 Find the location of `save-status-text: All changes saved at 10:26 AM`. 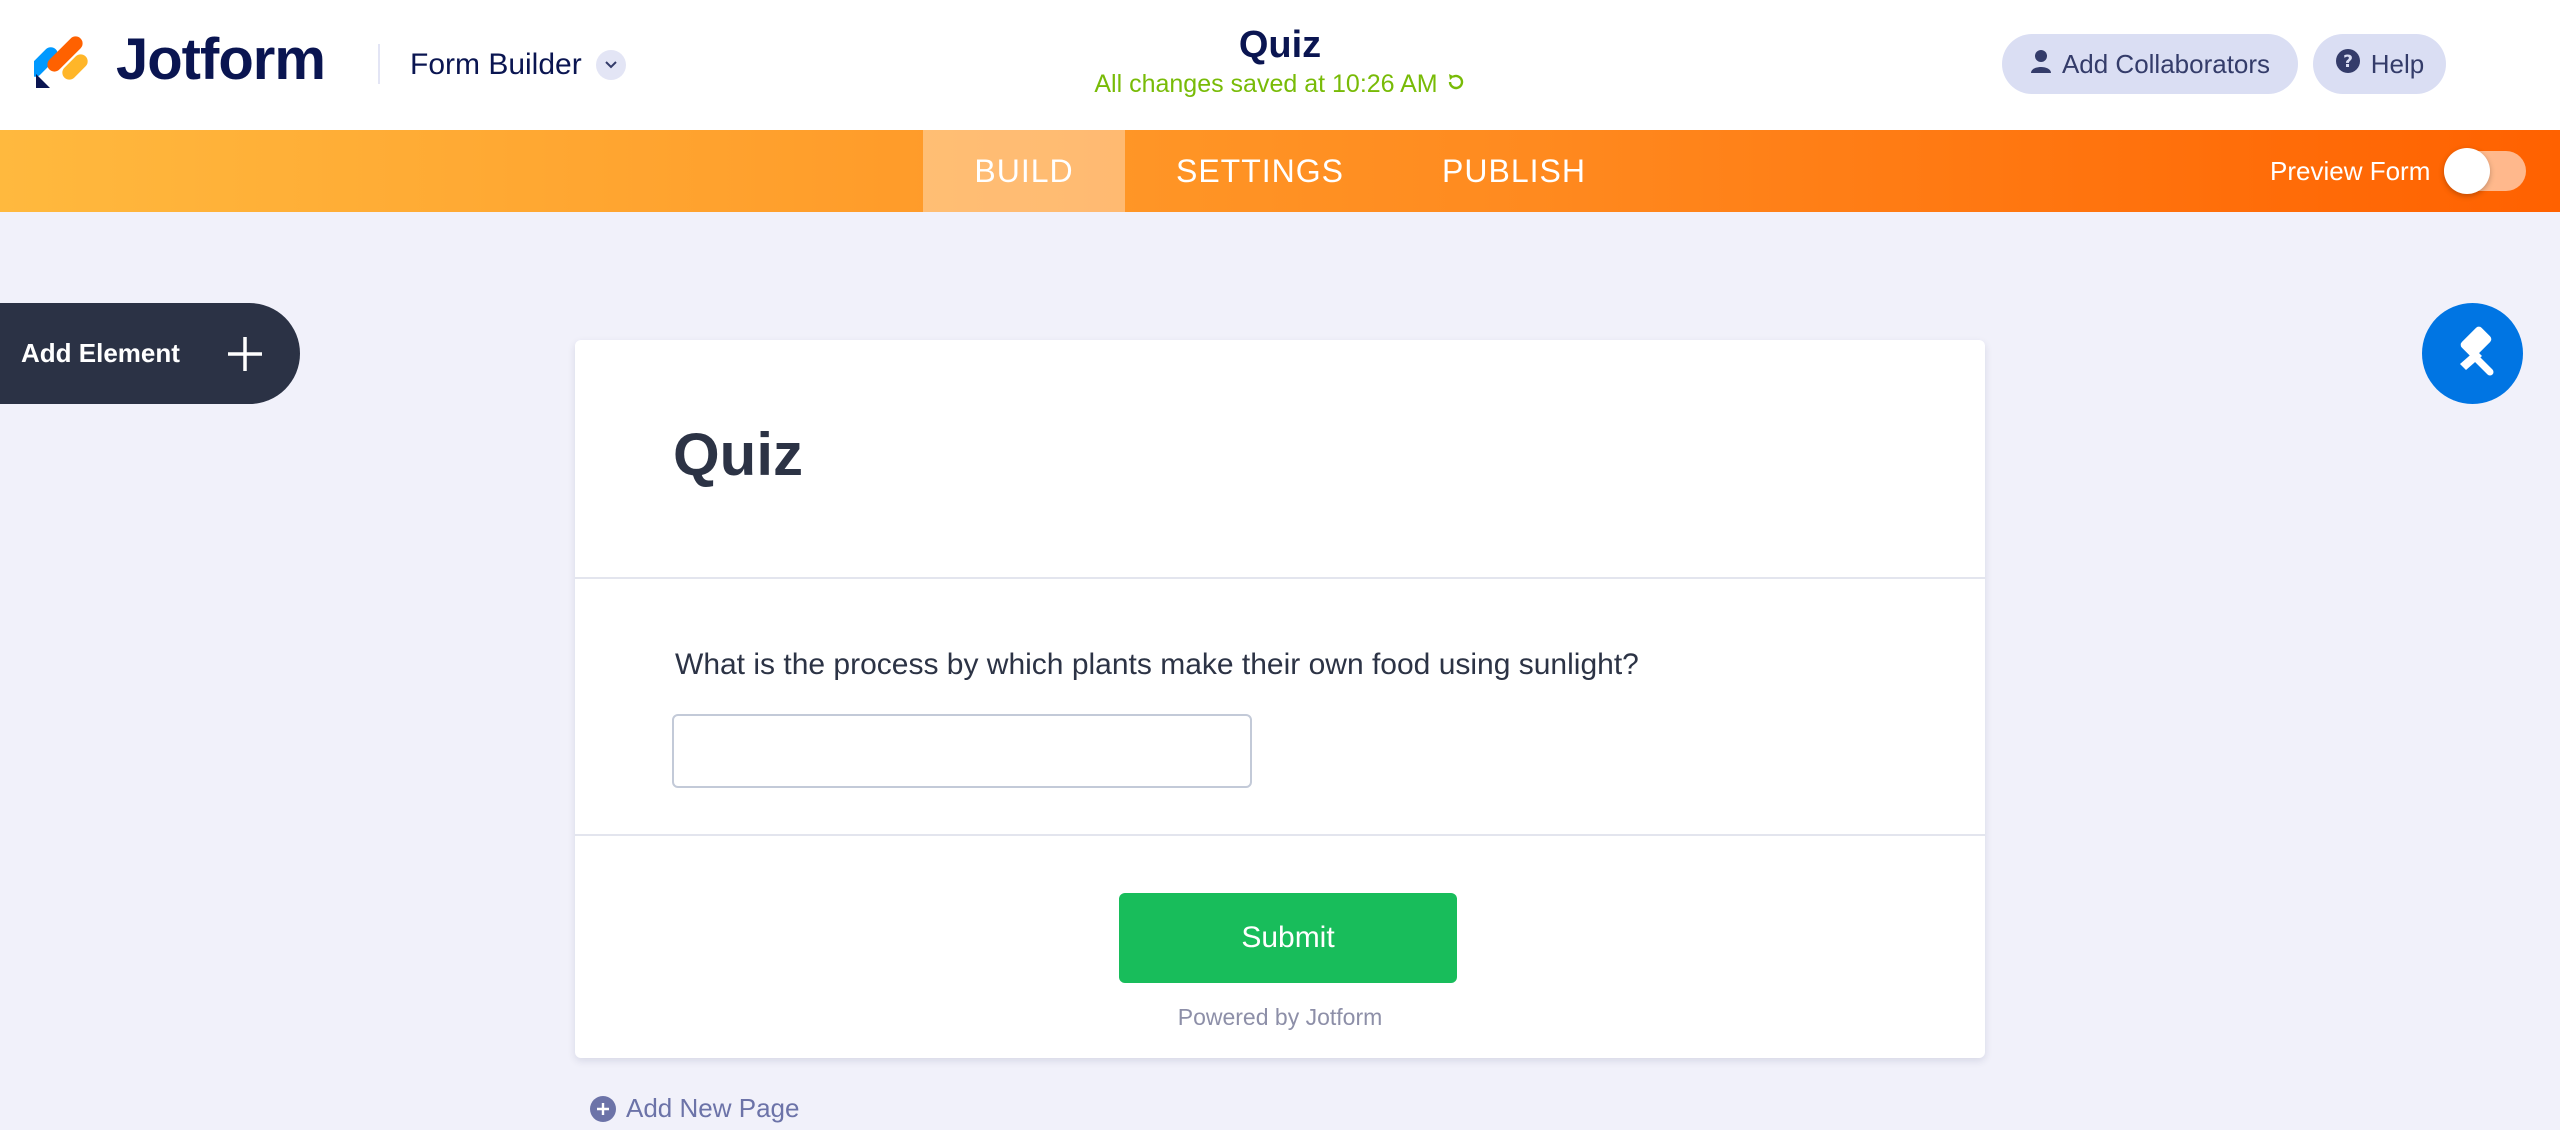

save-status-text: All changes saved at 10:26 AM is located at coordinates (1266, 84).